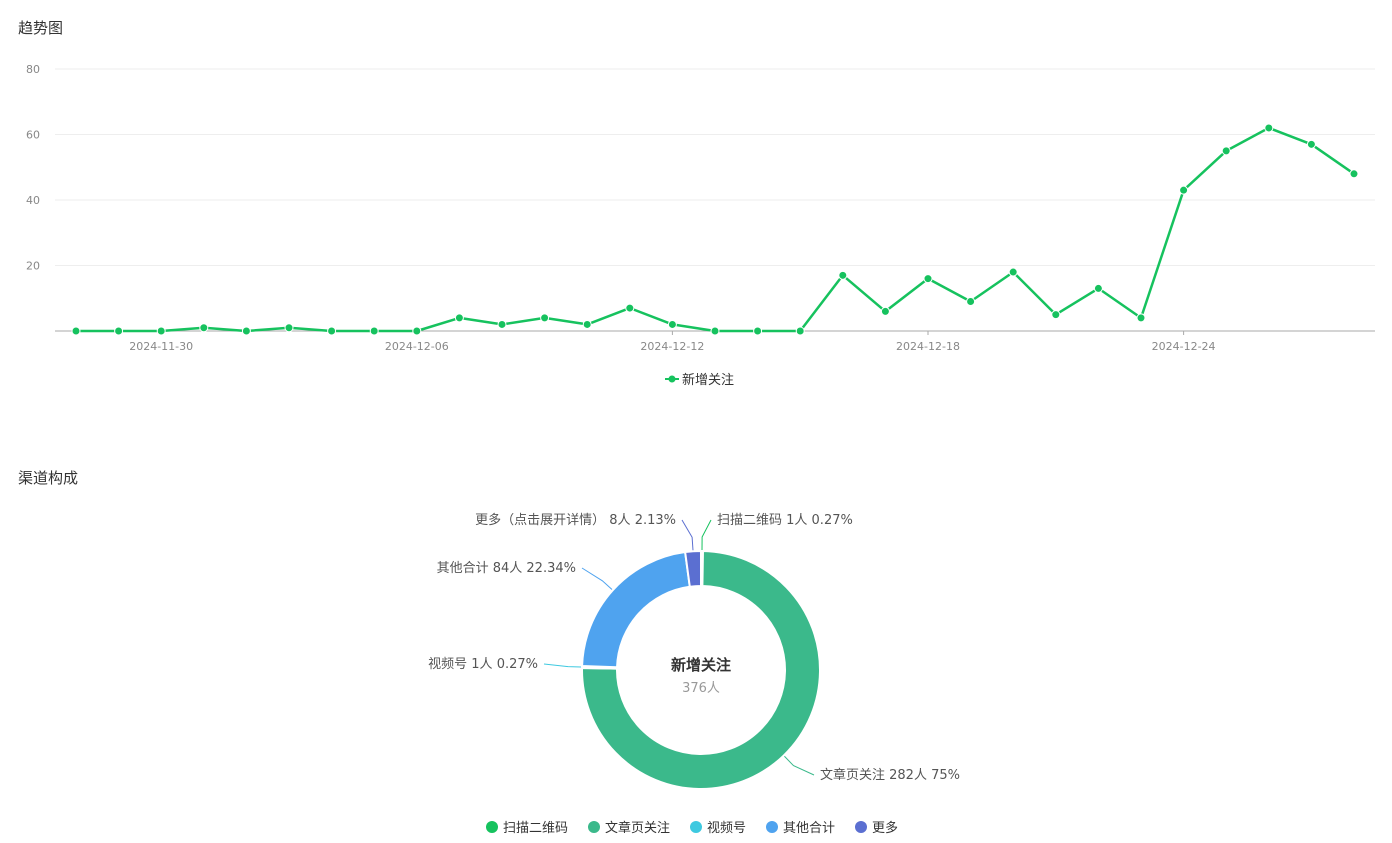 This screenshot has height=843, width=1392. What do you see at coordinates (161, 346) in the screenshot?
I see `x-tick-label: 2024-11-30` at bounding box center [161, 346].